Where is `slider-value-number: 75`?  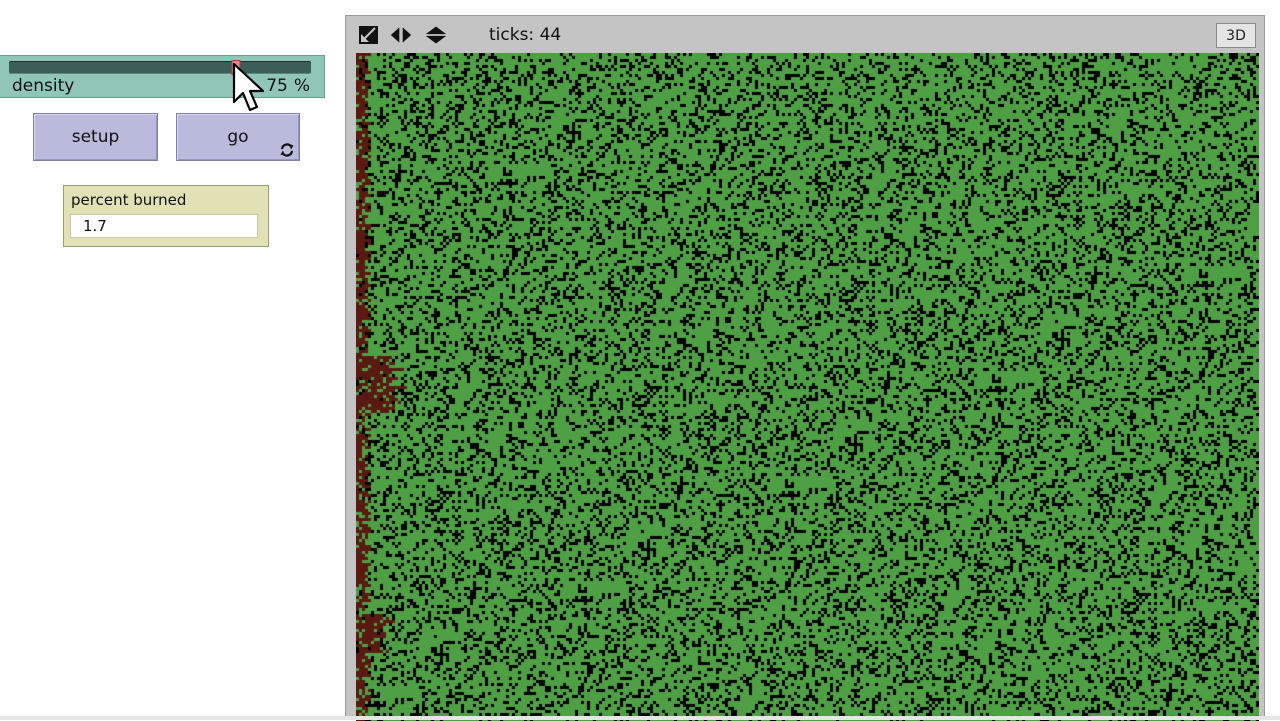 slider-value-number: 75 is located at coordinates (277, 86).